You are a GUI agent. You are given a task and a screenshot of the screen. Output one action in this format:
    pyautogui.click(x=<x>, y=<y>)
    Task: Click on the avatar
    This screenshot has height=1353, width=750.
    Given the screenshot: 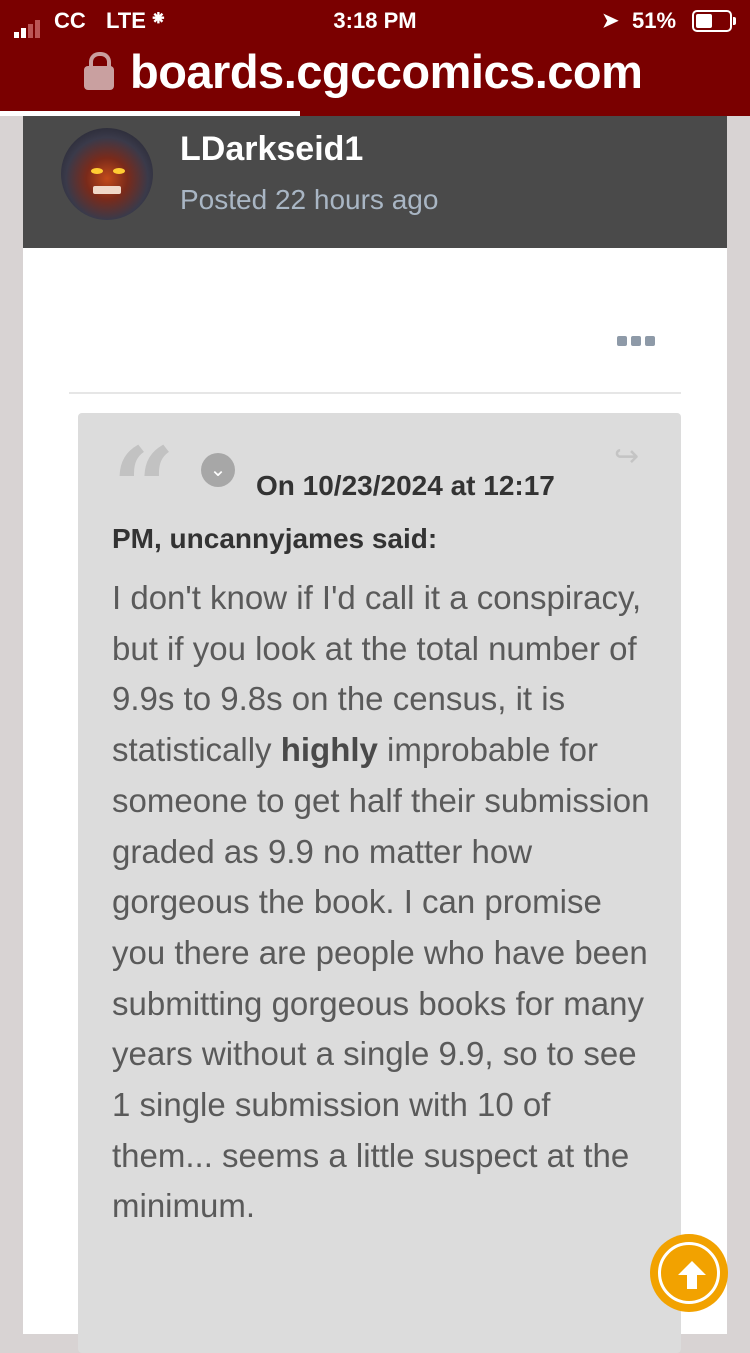 What is the action you would take?
    pyautogui.click(x=107, y=174)
    